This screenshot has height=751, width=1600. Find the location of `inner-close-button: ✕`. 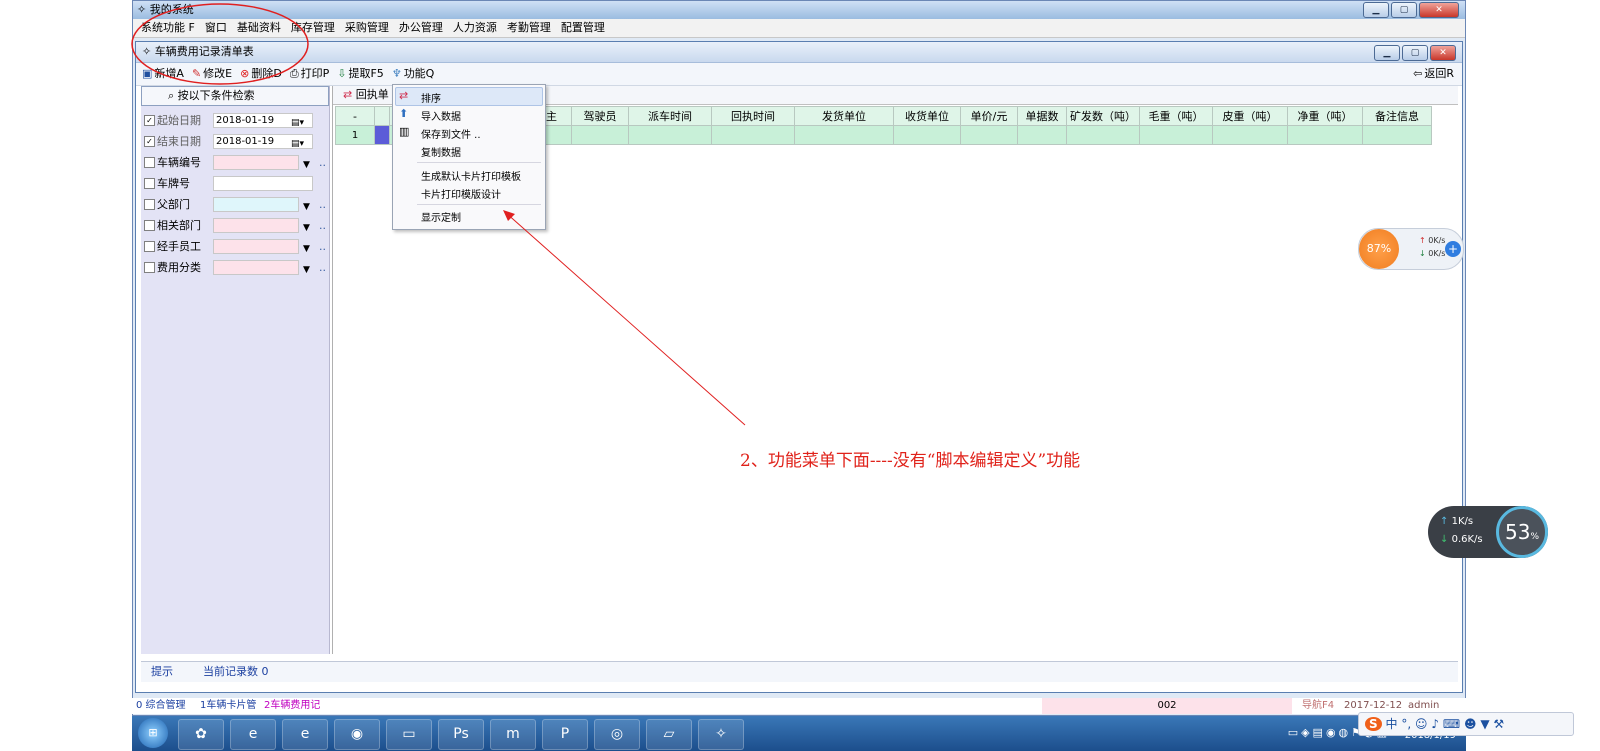

inner-close-button: ✕ is located at coordinates (1443, 53).